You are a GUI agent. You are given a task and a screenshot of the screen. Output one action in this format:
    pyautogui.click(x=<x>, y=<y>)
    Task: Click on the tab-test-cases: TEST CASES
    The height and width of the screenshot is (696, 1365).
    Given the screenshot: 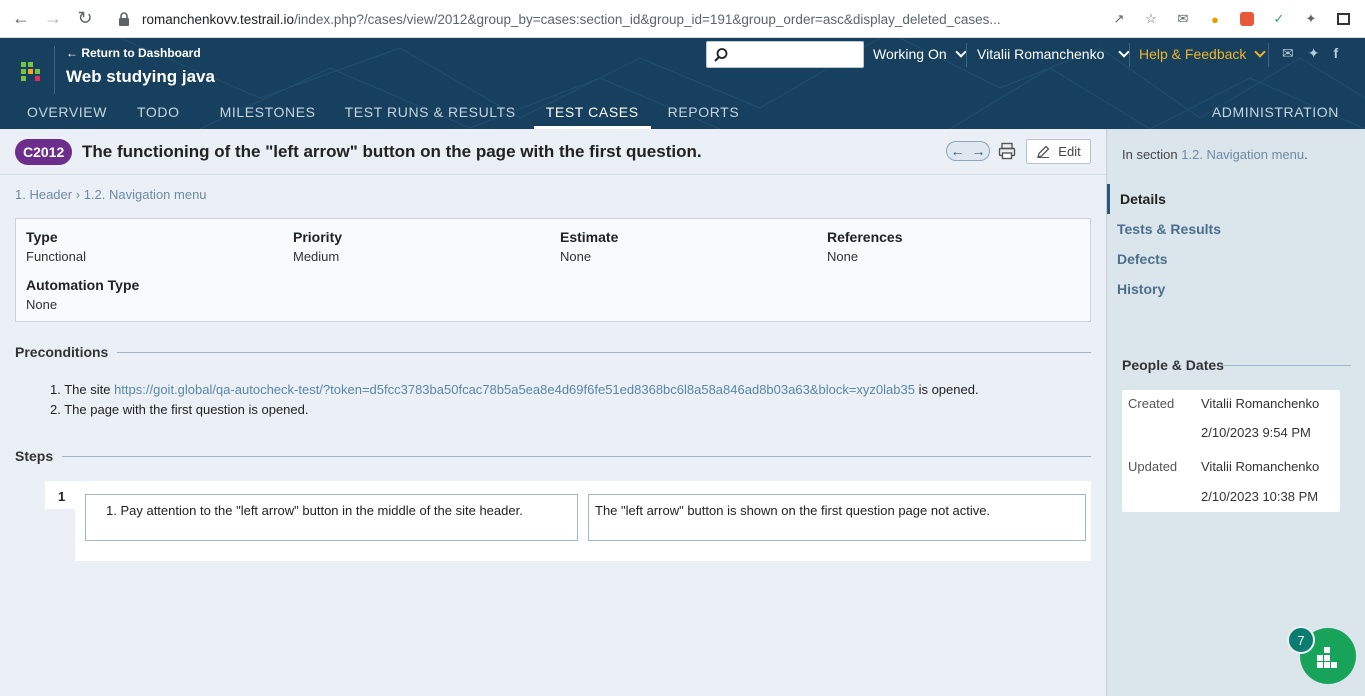 What is the action you would take?
    pyautogui.click(x=592, y=114)
    